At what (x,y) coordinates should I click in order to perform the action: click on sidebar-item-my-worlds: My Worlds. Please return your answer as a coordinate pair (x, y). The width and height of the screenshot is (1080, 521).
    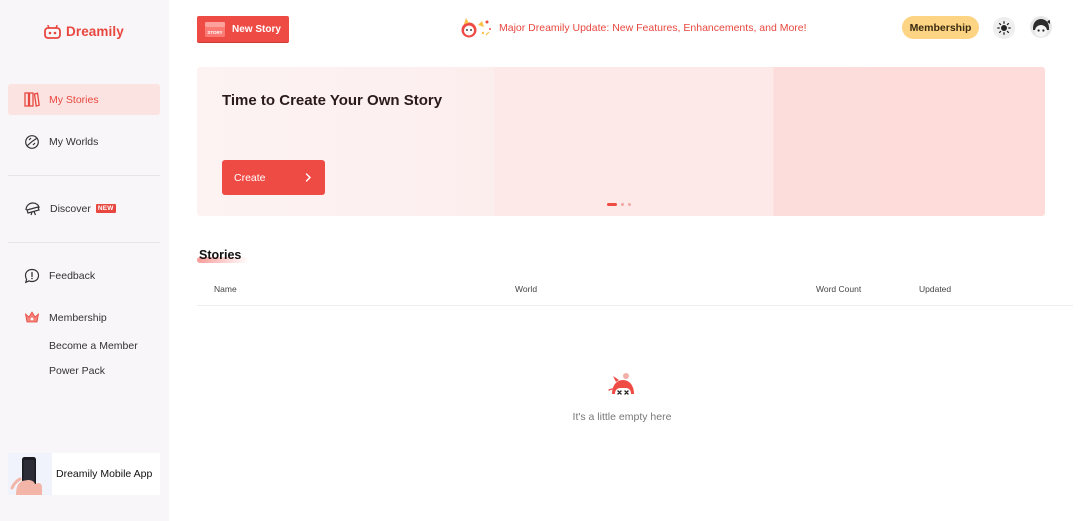
    Looking at the image, I should click on (84, 141).